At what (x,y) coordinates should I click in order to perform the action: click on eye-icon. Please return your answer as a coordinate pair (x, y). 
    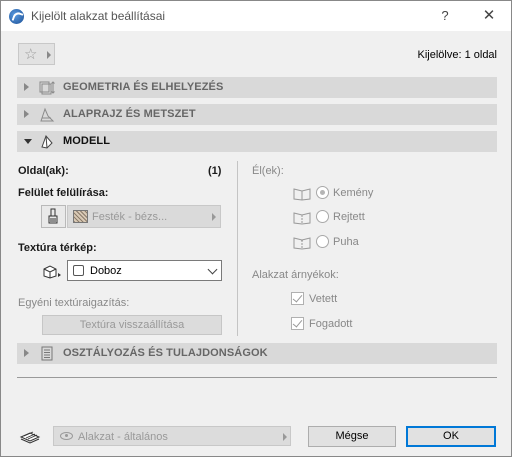
    Looking at the image, I should click on (66, 436).